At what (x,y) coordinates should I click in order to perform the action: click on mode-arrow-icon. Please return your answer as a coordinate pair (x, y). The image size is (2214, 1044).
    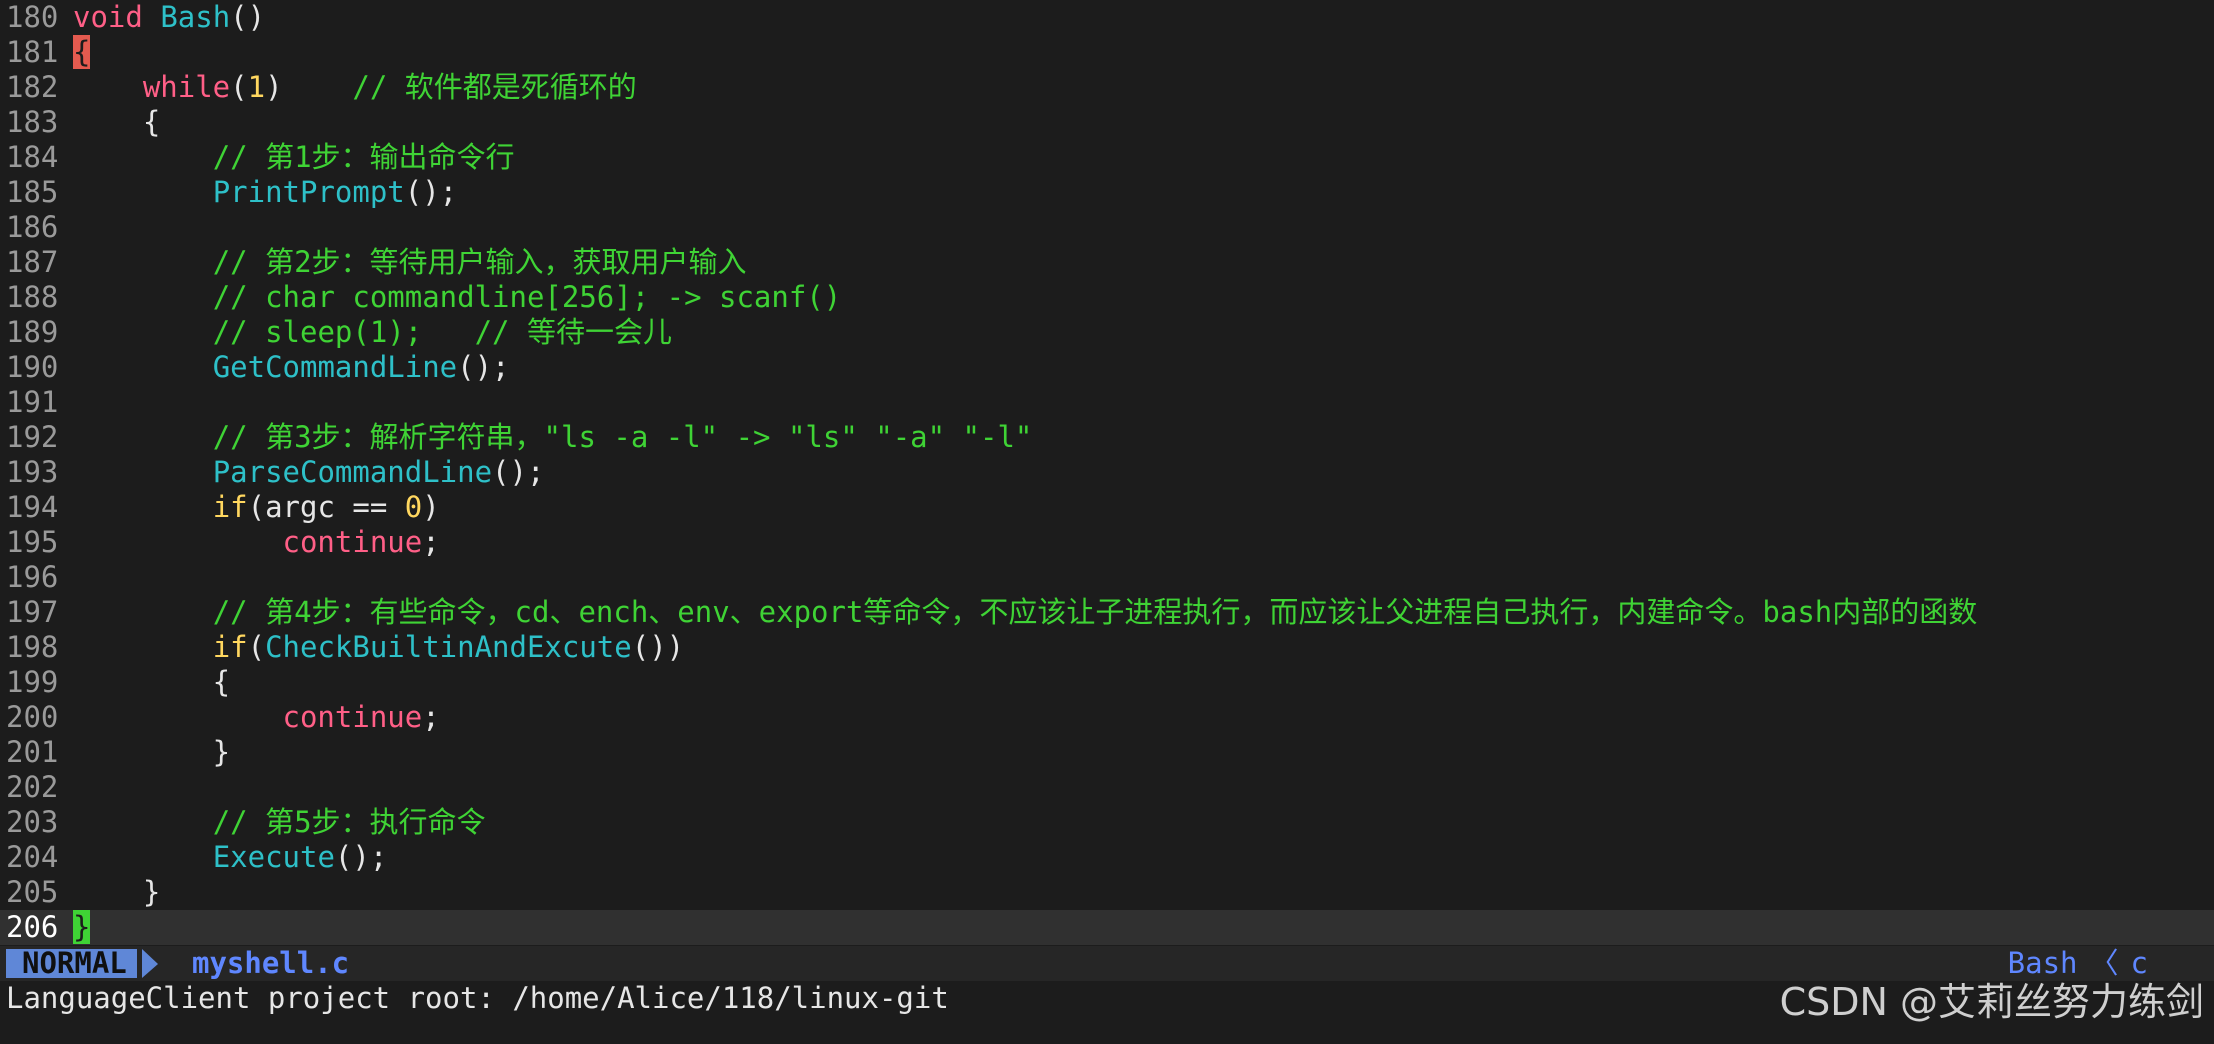
    Looking at the image, I should click on (150, 963).